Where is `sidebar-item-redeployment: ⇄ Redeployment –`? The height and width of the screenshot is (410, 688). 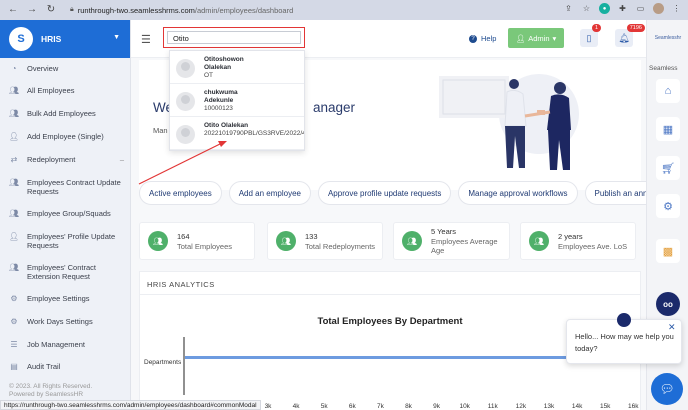
sidebar-item-redeployment: ⇄ Redeployment – is located at coordinates (65, 159).